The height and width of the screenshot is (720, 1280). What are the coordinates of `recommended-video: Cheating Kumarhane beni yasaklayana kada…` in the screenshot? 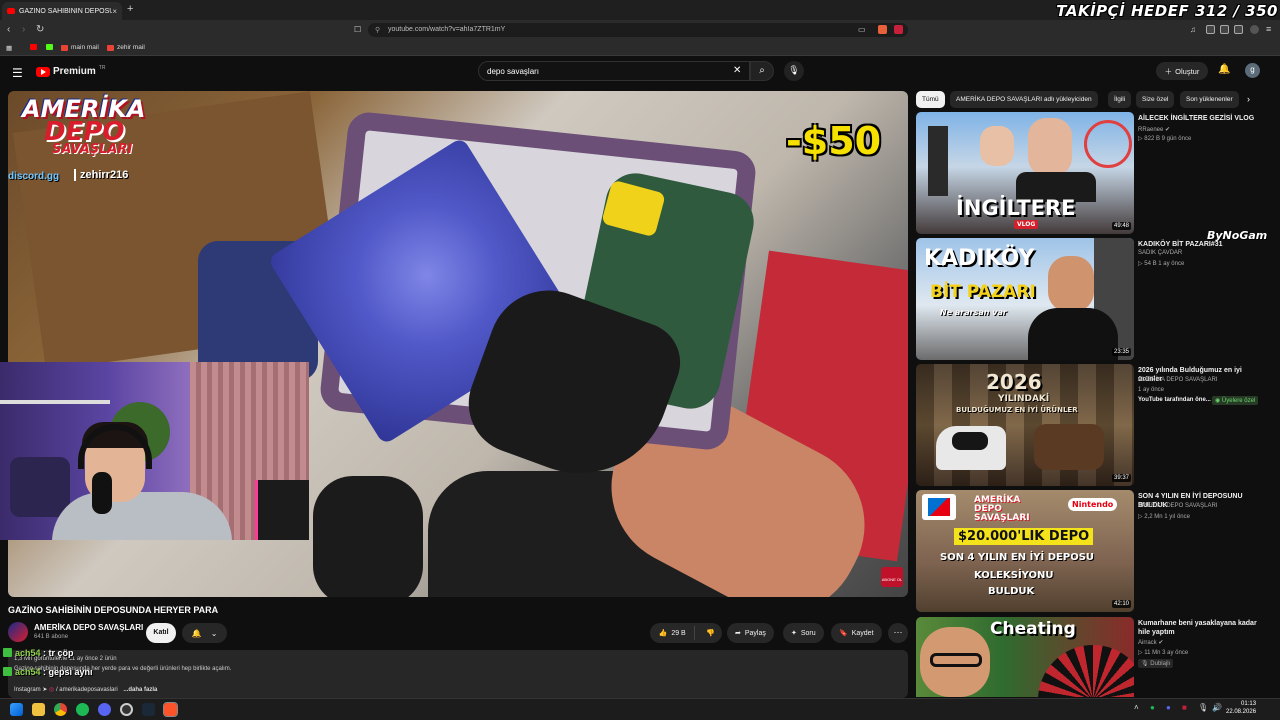 It's located at (1091, 657).